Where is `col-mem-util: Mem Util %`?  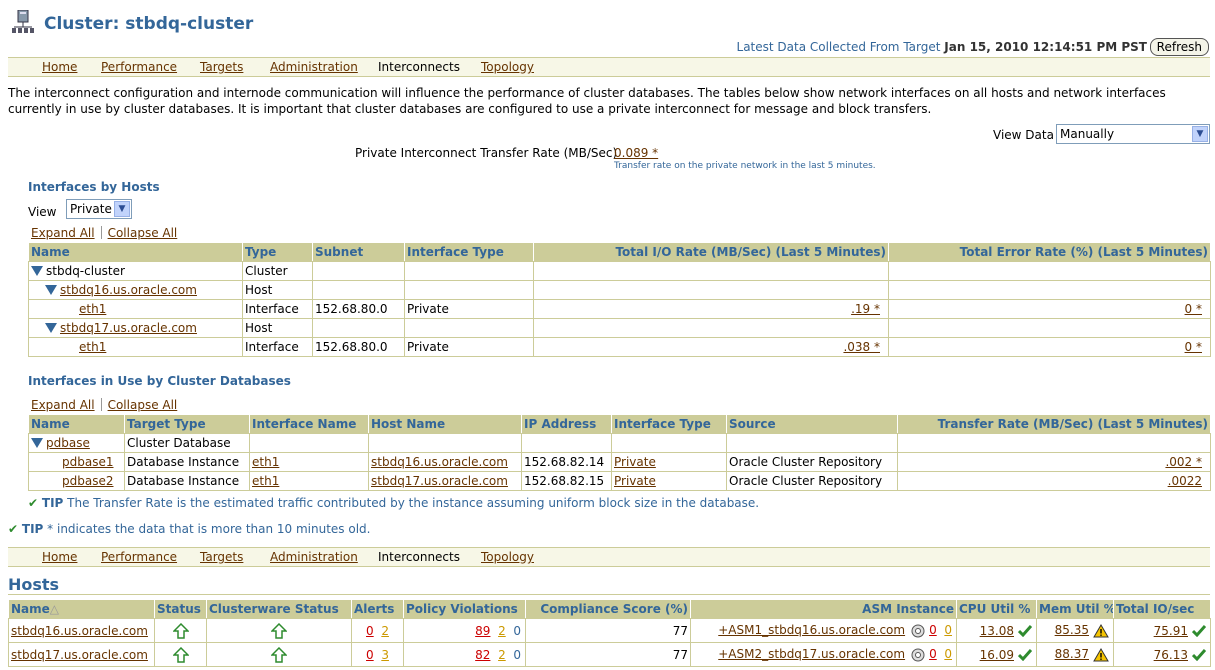 col-mem-util: Mem Util % is located at coordinates (1075, 609).